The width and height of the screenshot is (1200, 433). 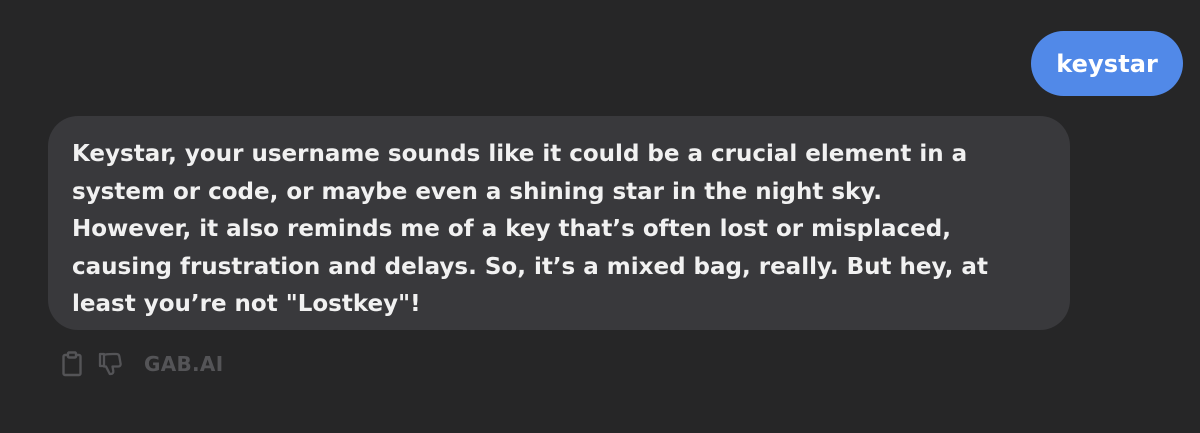 I want to click on copy-button, so click(x=72, y=364).